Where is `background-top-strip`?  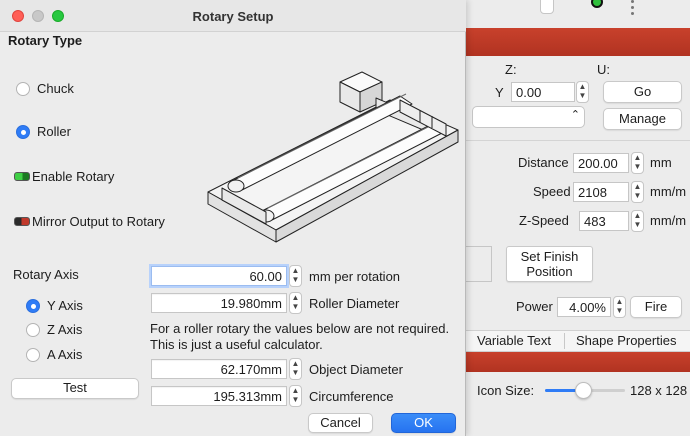
background-top-strip is located at coordinates (578, 14).